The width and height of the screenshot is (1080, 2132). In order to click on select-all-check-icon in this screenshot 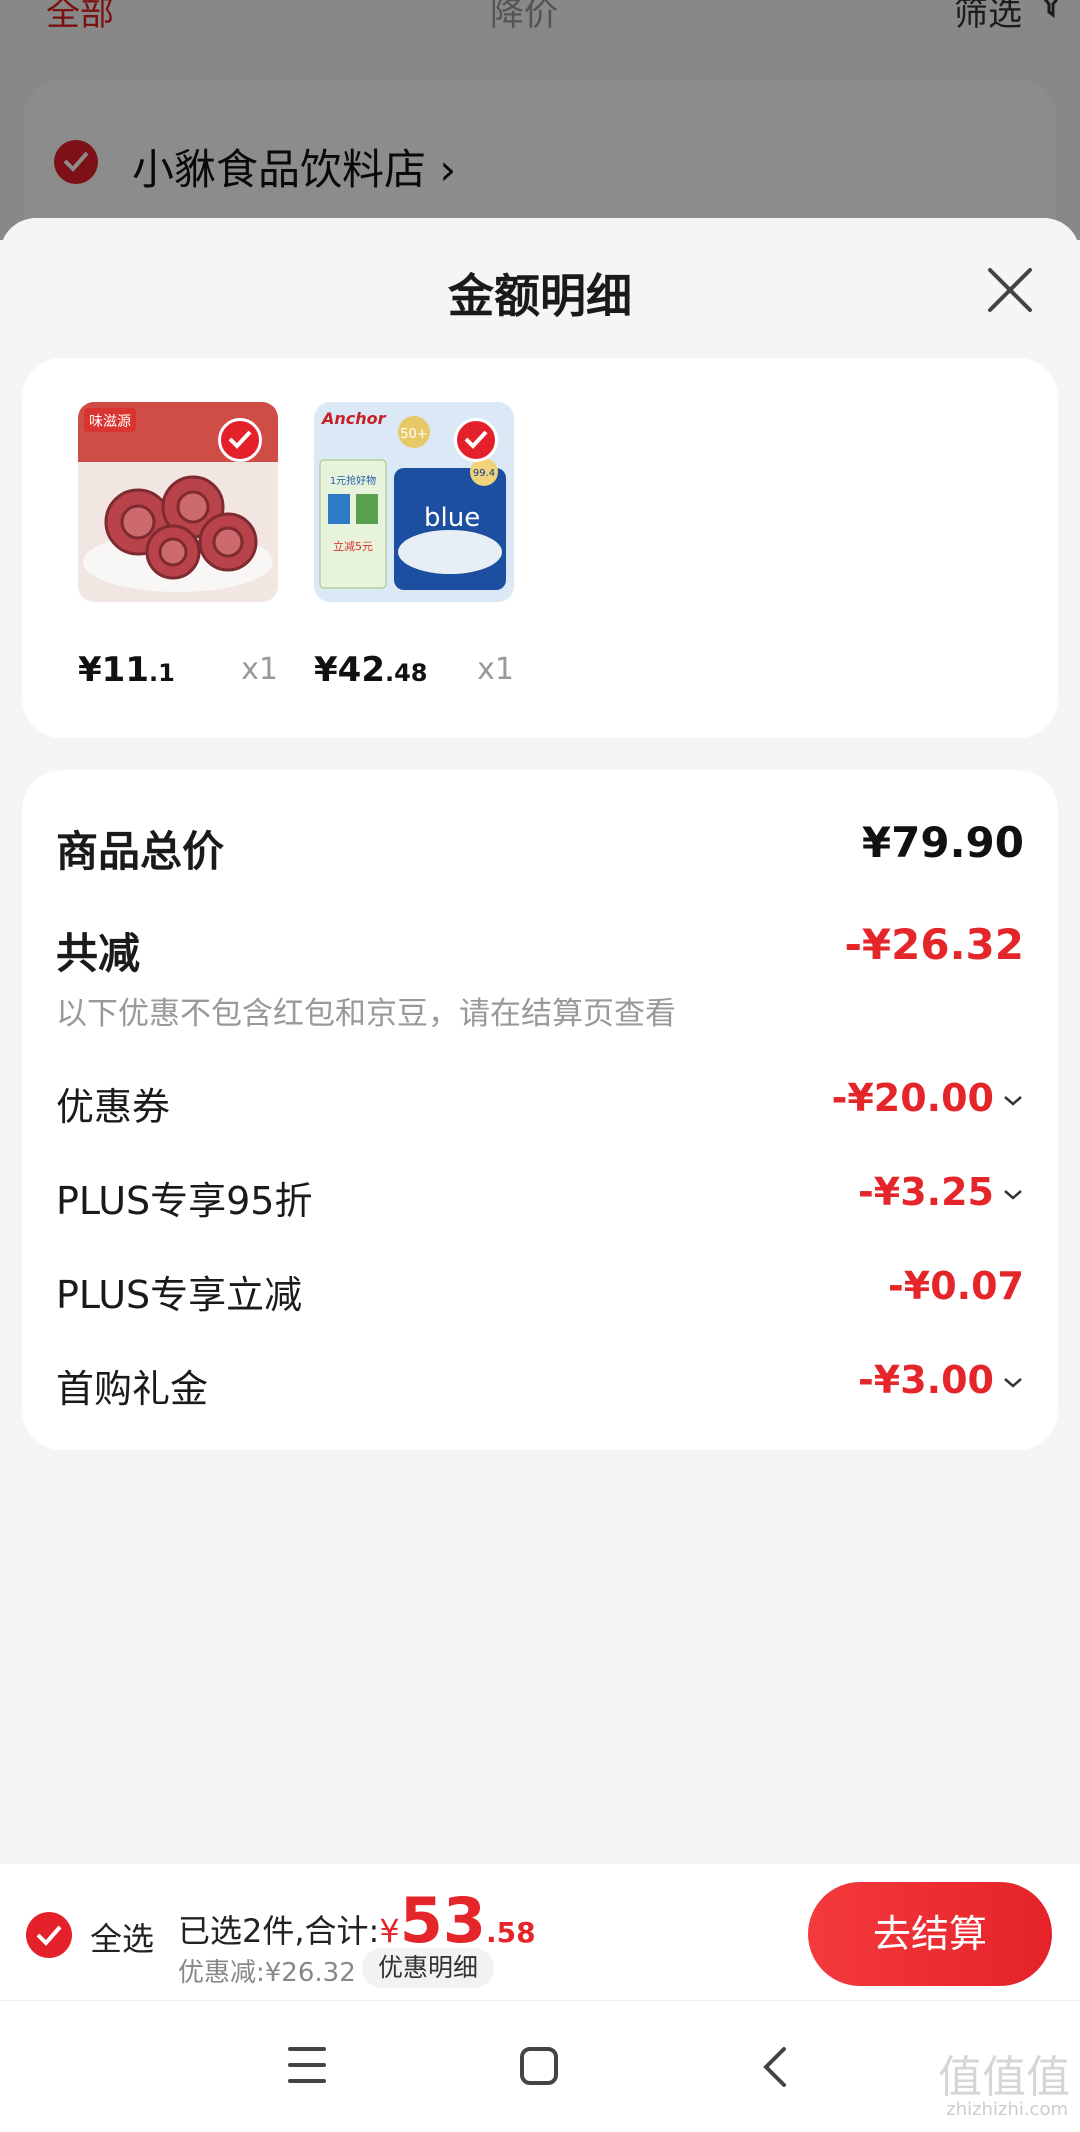, I will do `click(49, 1935)`.